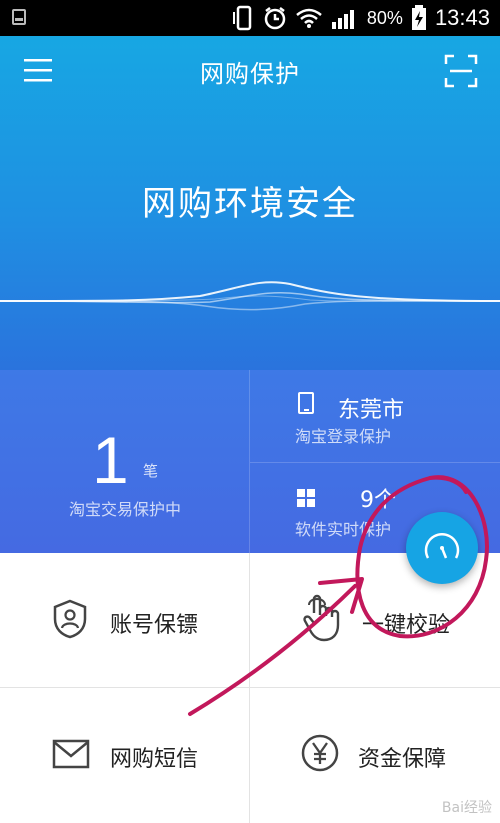  Describe the element at coordinates (466, 808) in the screenshot. I see `watermark: Bai经验` at that location.